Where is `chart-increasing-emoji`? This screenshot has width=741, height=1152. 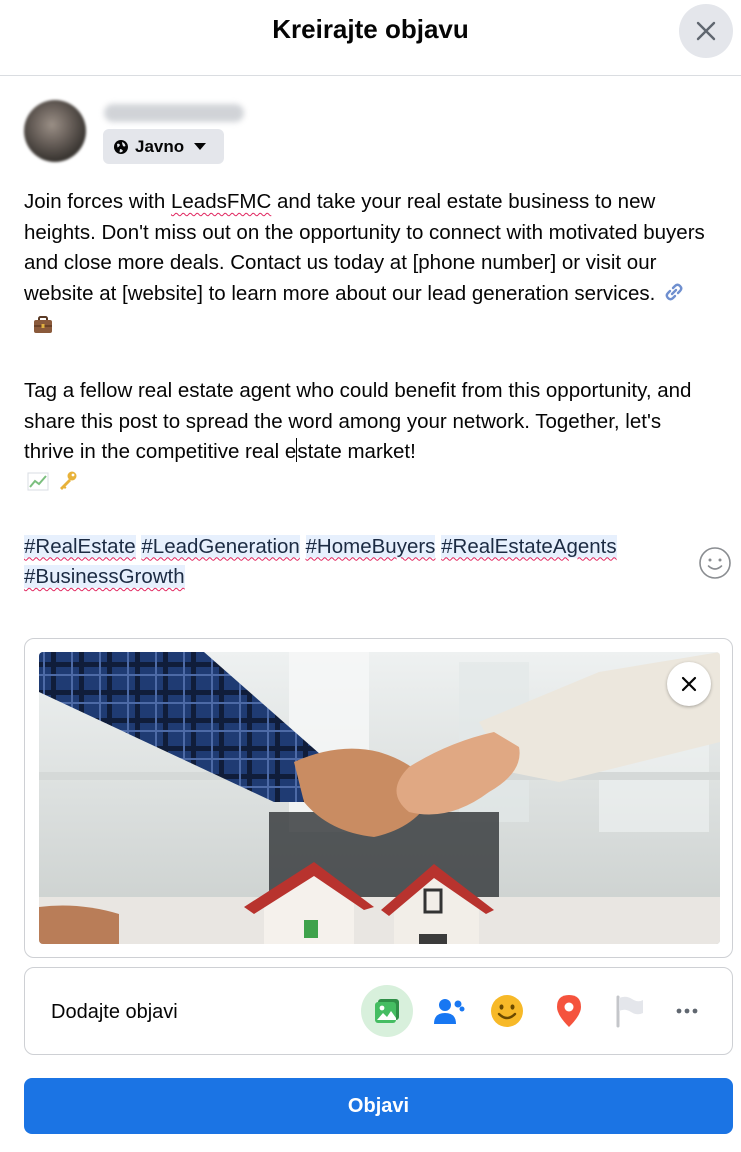
chart-increasing-emoji is located at coordinates (38, 486).